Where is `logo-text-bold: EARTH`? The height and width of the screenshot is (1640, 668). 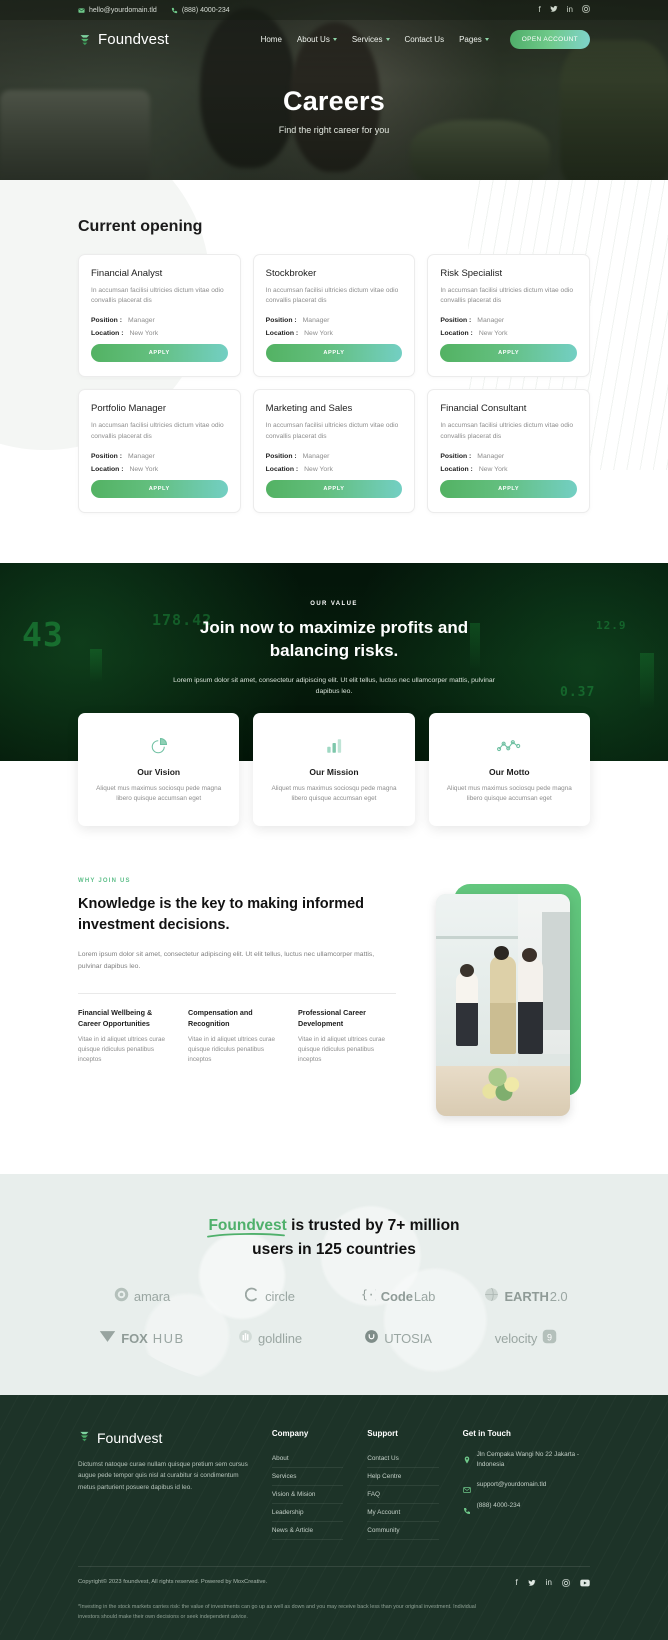
logo-text-bold: EARTH is located at coordinates (526, 1297).